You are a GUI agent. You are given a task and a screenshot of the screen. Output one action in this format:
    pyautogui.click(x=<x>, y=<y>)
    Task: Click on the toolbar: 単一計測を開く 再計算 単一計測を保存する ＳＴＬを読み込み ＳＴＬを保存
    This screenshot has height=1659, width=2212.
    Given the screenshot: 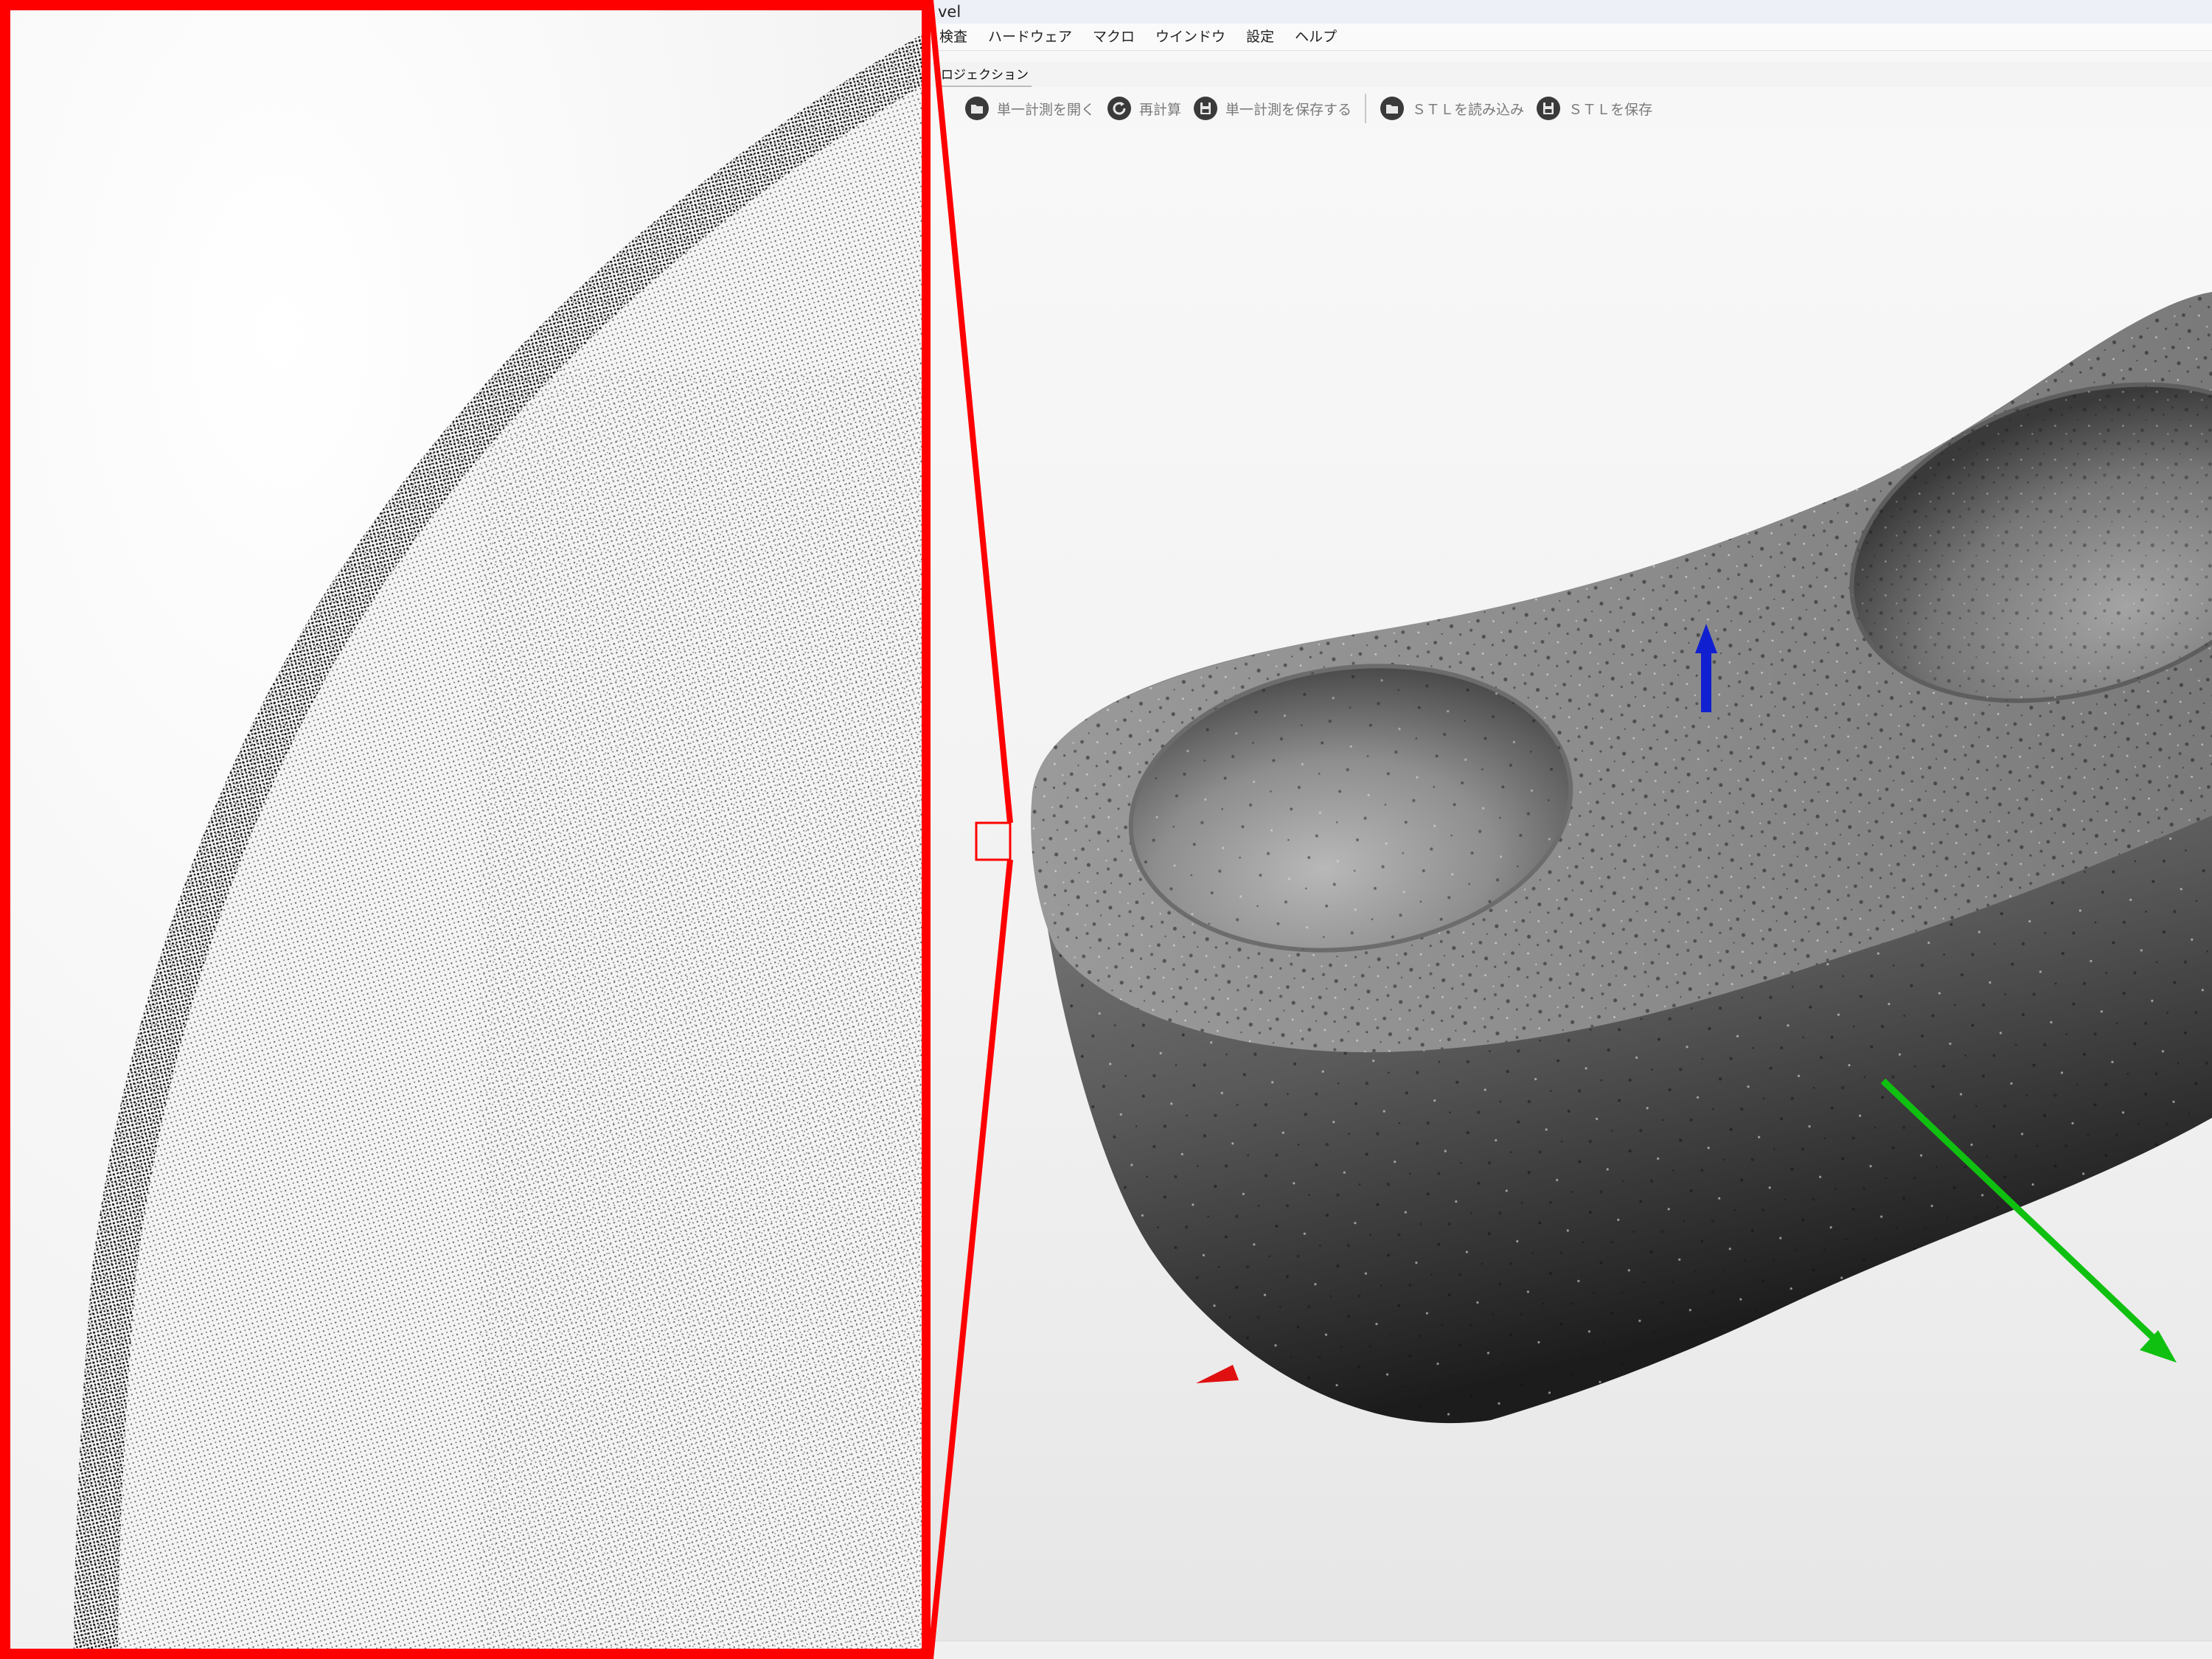 What is the action you would take?
    pyautogui.click(x=1571, y=109)
    